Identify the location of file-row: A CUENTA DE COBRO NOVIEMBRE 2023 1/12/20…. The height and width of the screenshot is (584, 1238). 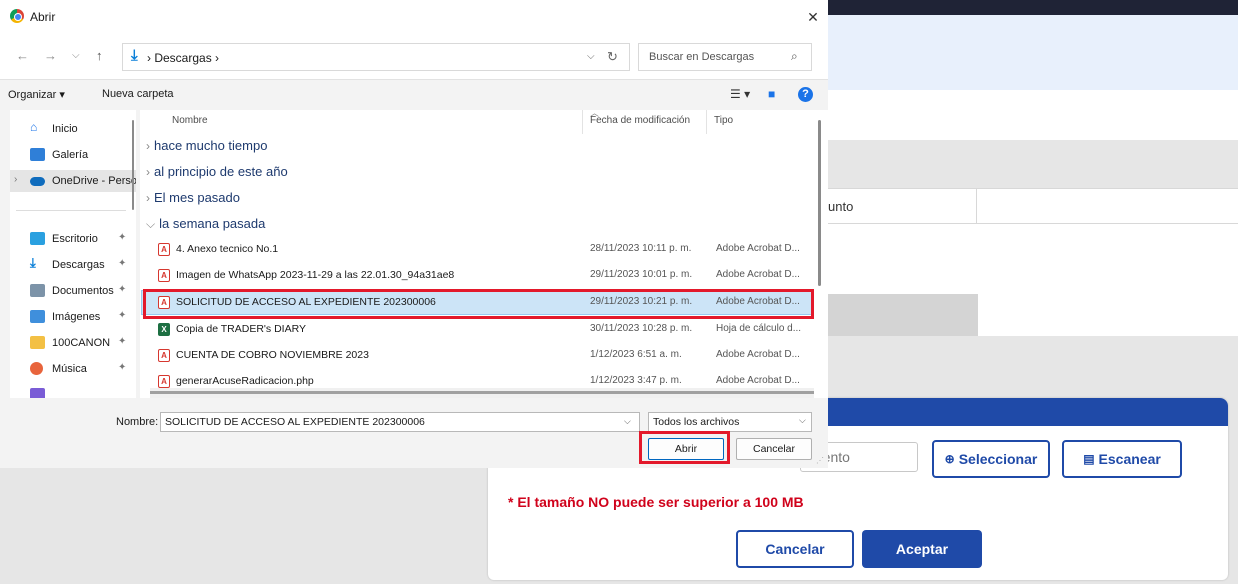
(477, 355).